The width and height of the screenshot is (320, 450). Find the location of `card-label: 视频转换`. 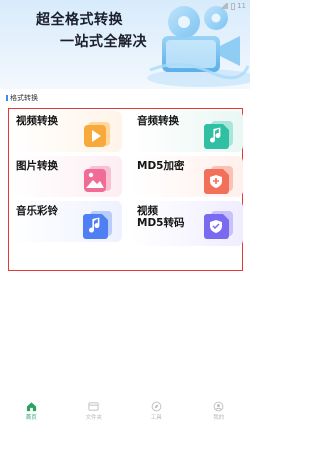

card-label: 视频转换 is located at coordinates (37, 121).